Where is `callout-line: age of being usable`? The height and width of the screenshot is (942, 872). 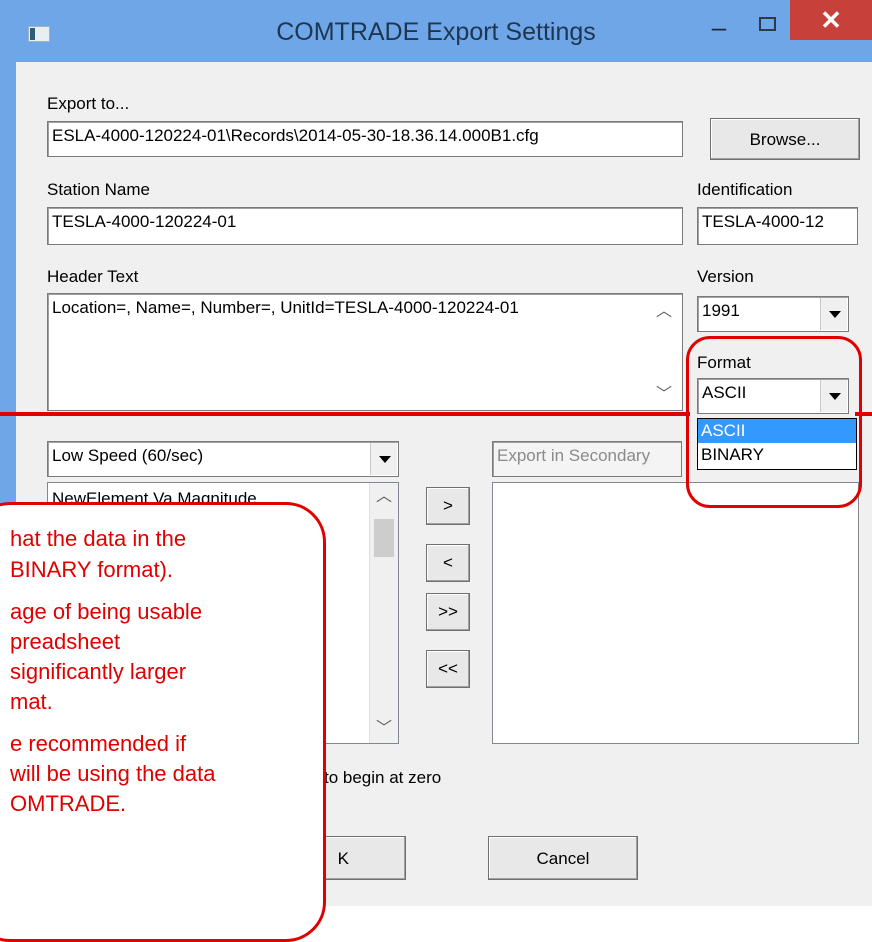 callout-line: age of being usable is located at coordinates (106, 611).